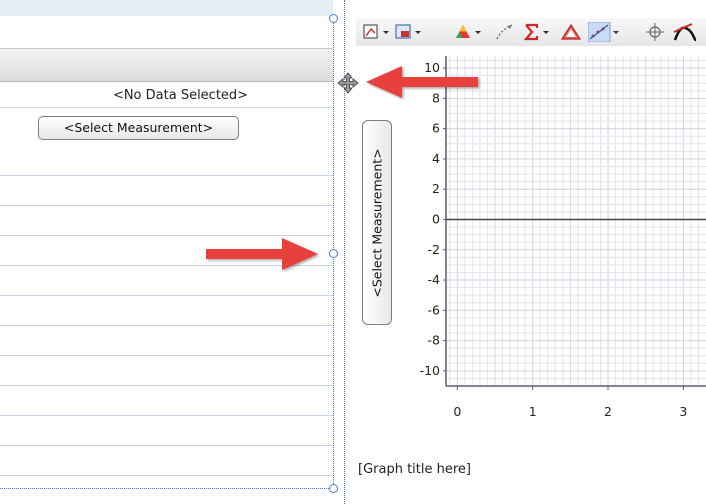 The height and width of the screenshot is (504, 706). I want to click on graph-title: [Graph title here], so click(414, 469).